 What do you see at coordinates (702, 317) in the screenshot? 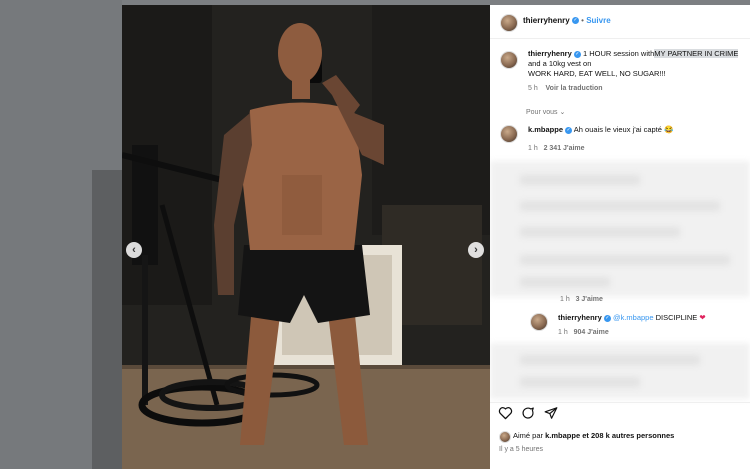
I see `red-heart-icon: ❤` at bounding box center [702, 317].